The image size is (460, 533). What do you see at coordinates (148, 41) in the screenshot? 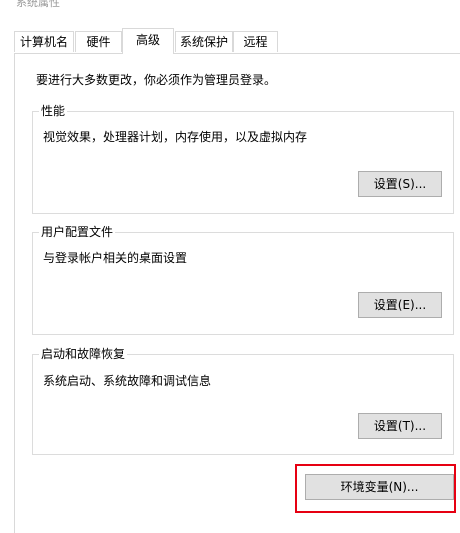
I see `tab-advanced: 高级` at bounding box center [148, 41].